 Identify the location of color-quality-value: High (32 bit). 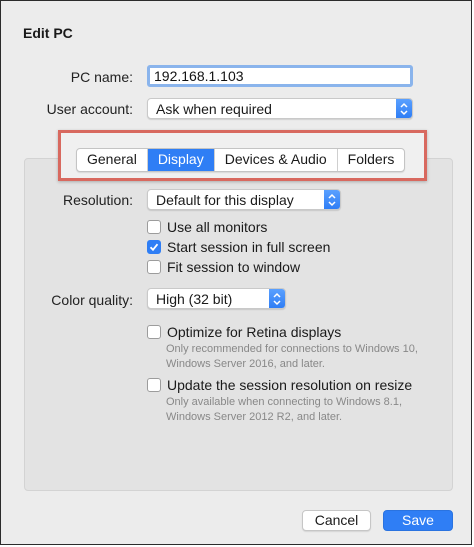
(194, 299).